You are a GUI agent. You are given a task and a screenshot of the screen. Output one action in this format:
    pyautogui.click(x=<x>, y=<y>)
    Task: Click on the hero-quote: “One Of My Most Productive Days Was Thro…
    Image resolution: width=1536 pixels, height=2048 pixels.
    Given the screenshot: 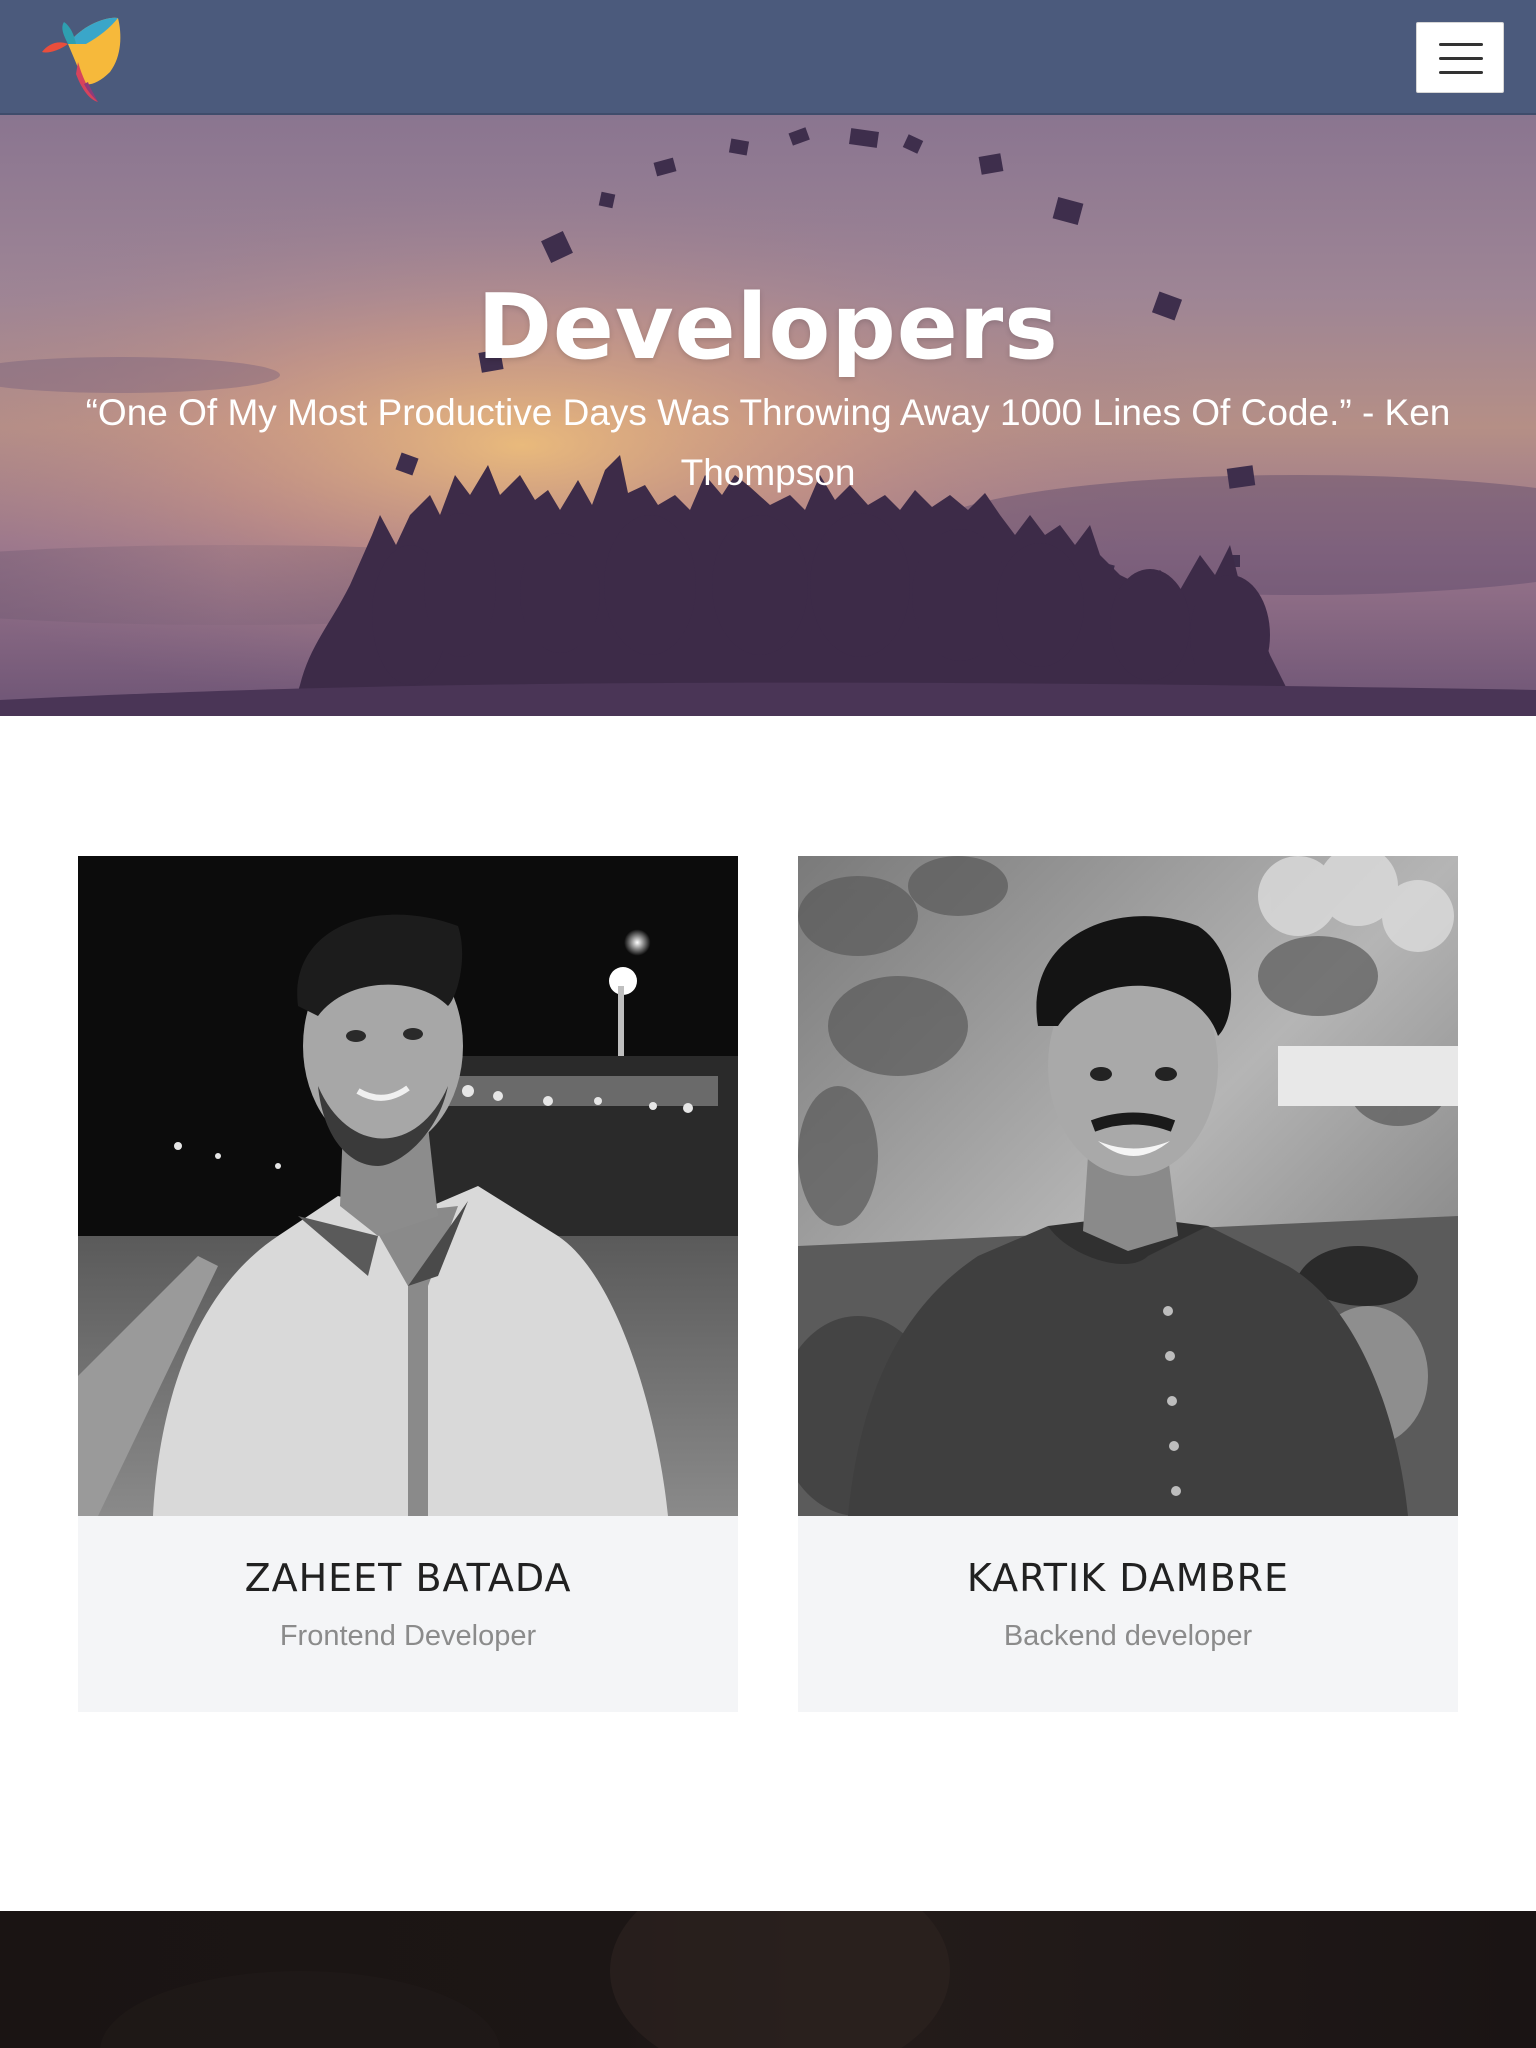 What is the action you would take?
    pyautogui.click(x=768, y=442)
    